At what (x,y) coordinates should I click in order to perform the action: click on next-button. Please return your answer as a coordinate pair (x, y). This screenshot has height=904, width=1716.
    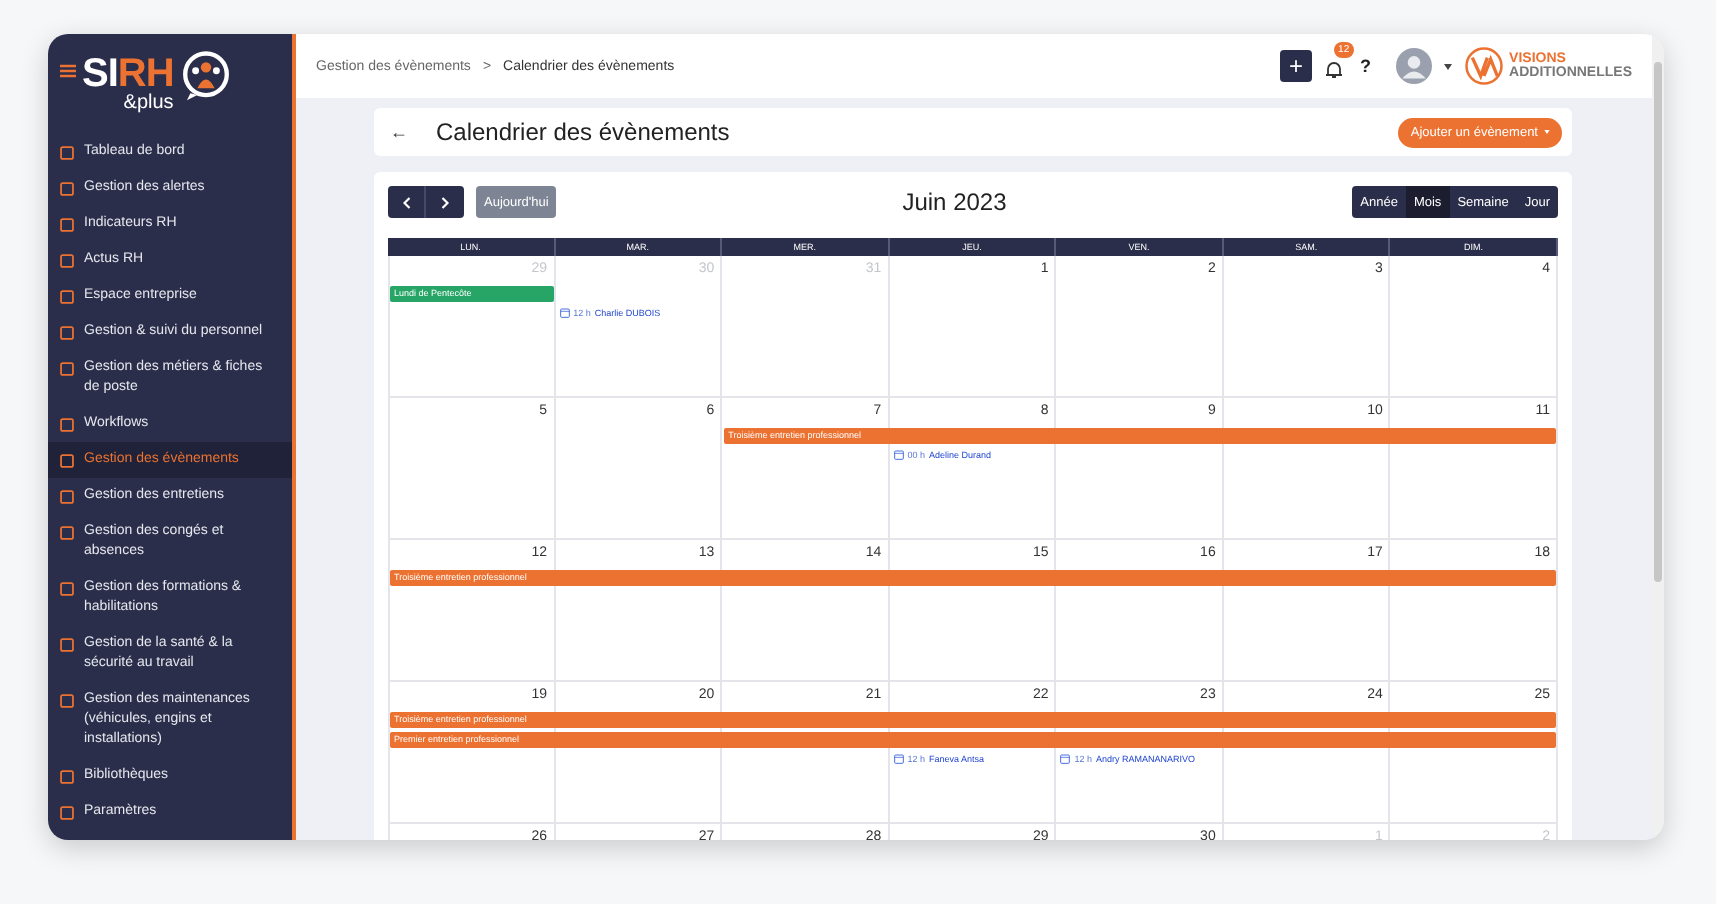
    Looking at the image, I should click on (445, 202).